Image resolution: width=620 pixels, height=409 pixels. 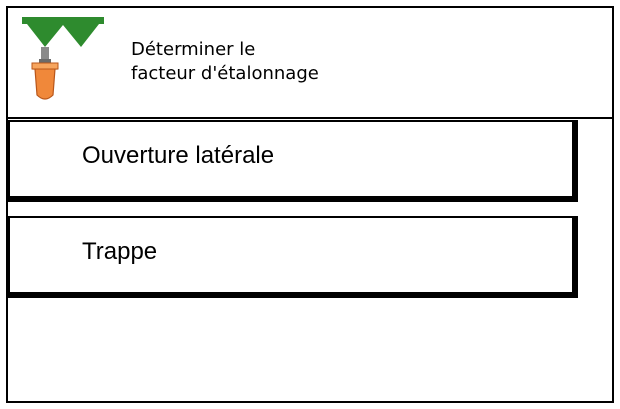 I want to click on page-title-line-1: Déterminer le, so click(x=193, y=49).